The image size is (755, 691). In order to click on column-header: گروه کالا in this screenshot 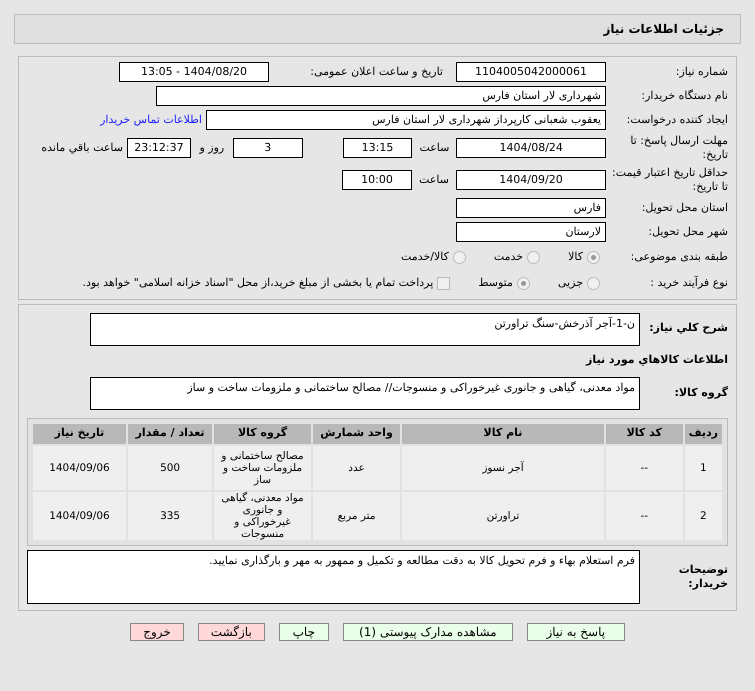, I will do `click(262, 434)`.